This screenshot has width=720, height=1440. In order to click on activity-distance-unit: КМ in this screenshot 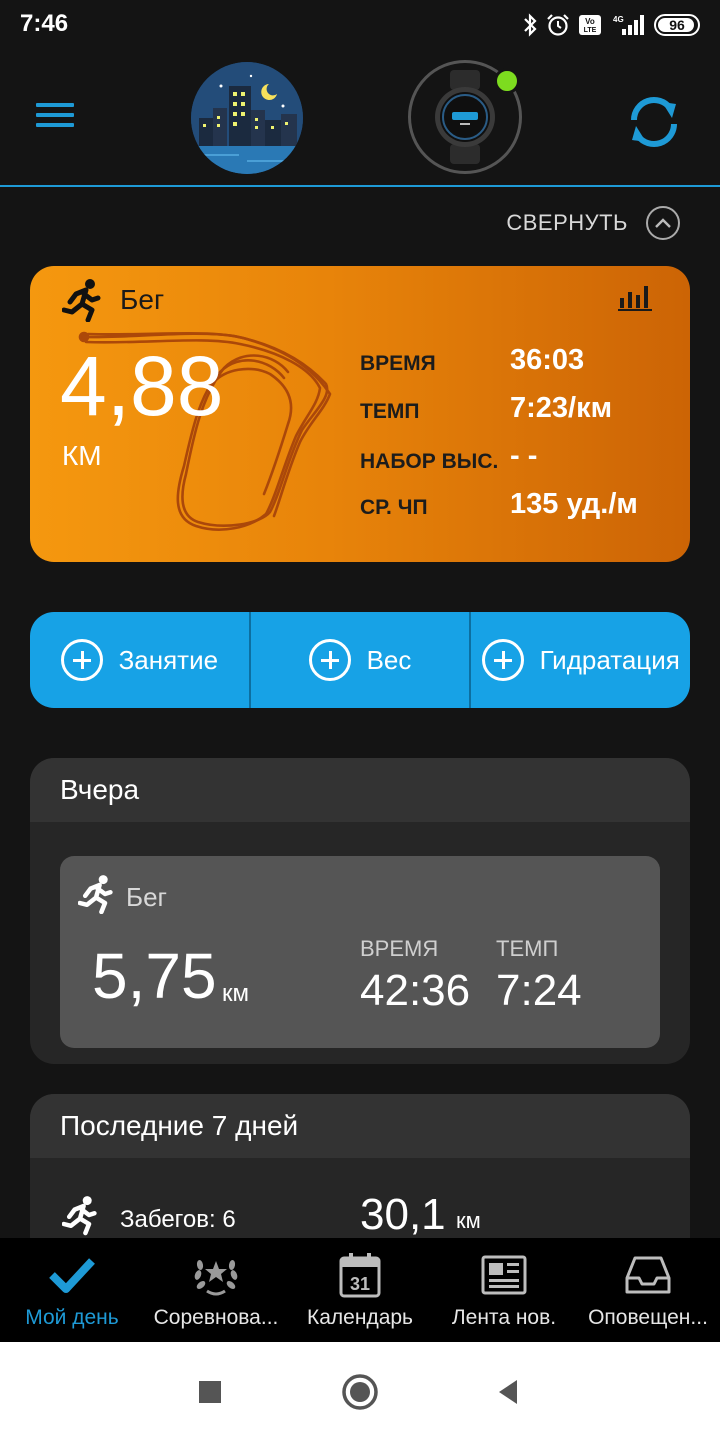, I will do `click(82, 455)`.